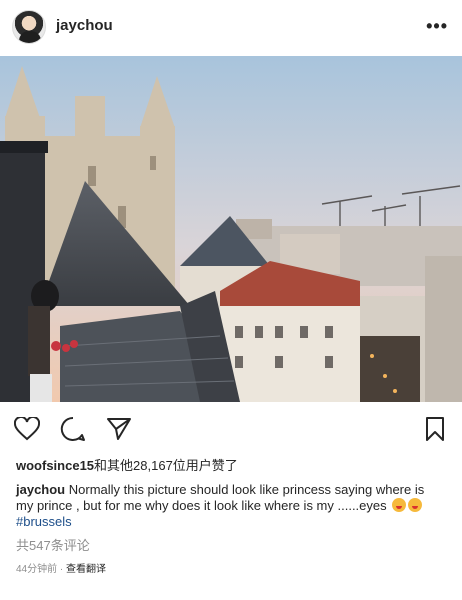 The width and height of the screenshot is (462, 600). What do you see at coordinates (29, 27) in the screenshot?
I see `avatar` at bounding box center [29, 27].